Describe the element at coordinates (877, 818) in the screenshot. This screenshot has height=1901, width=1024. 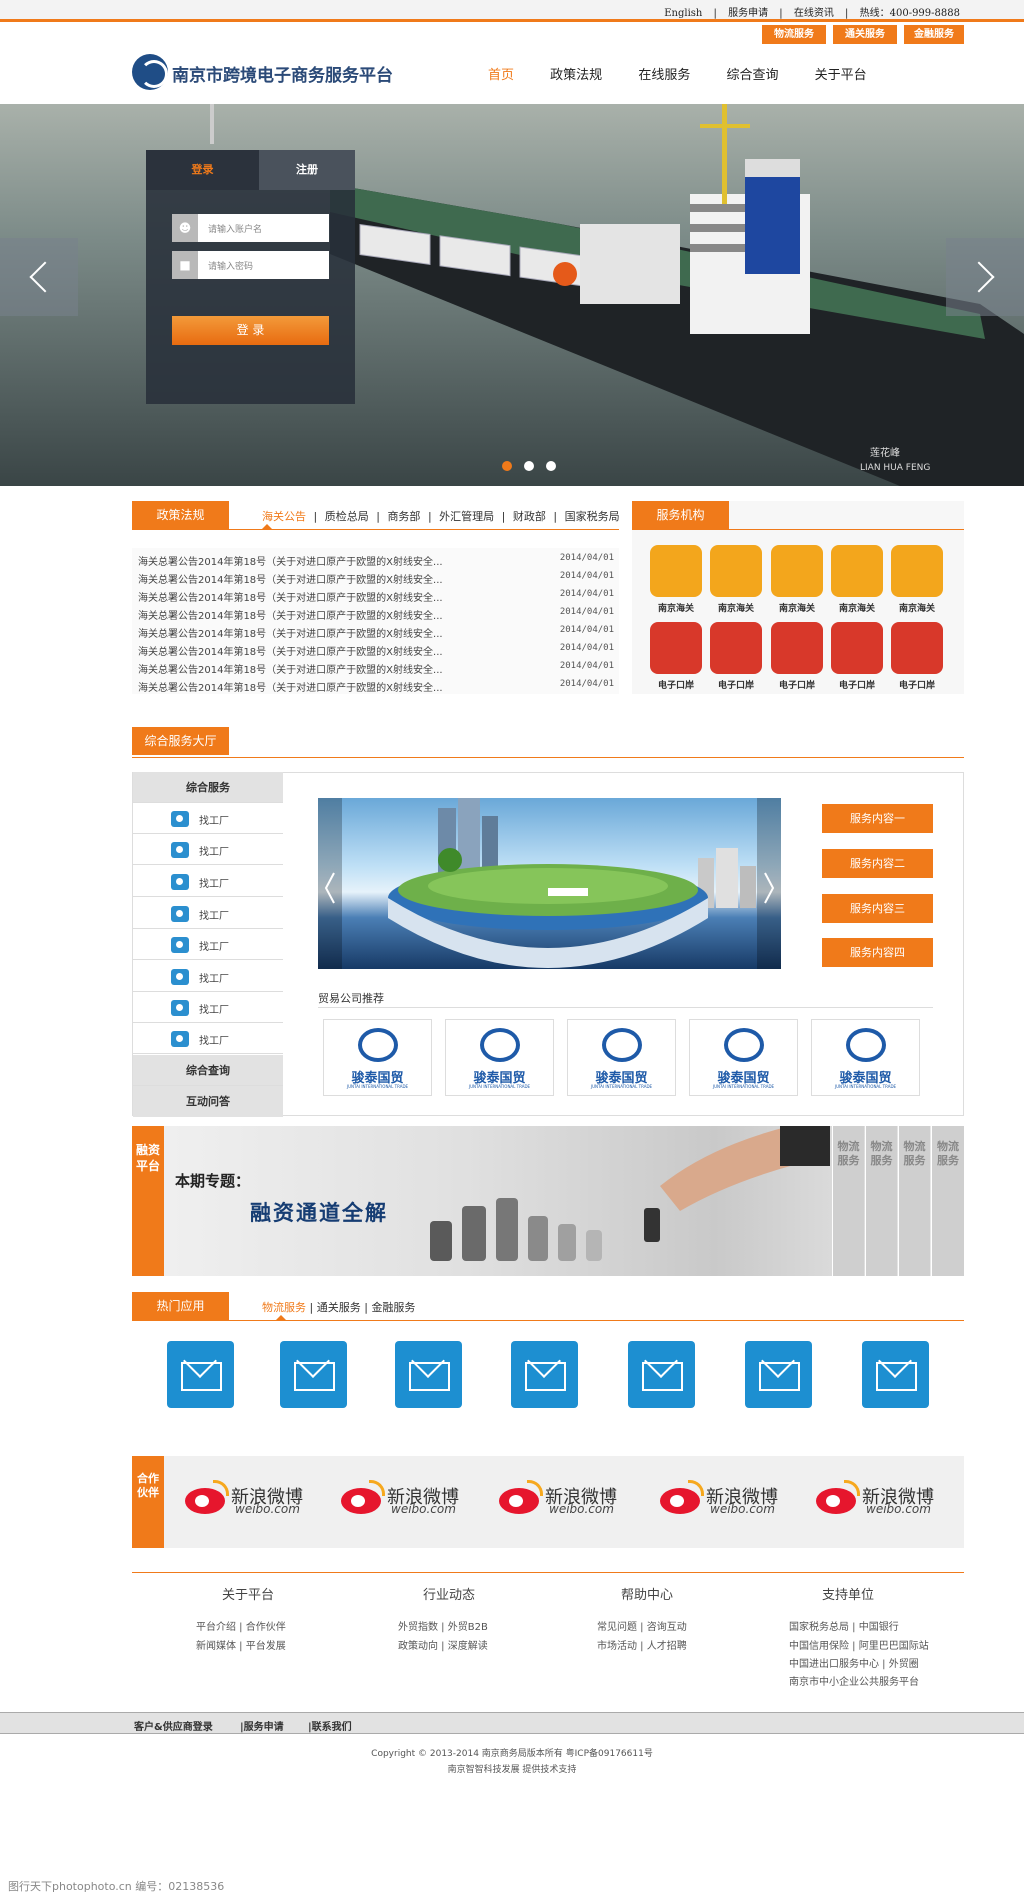
I see `service-button-1: 服务内容一` at that location.